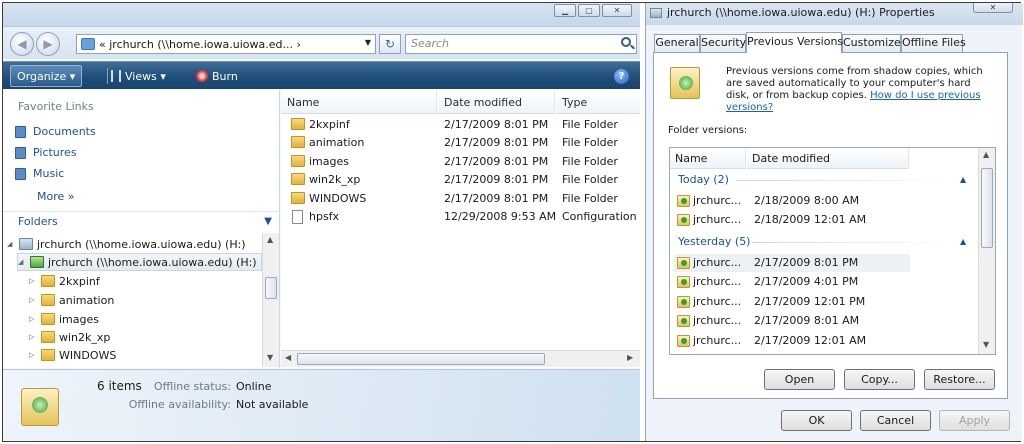 This screenshot has width=1024, height=444. Describe the element at coordinates (368, 42) in the screenshot. I see `address-dropdown-icon: ▼` at that location.